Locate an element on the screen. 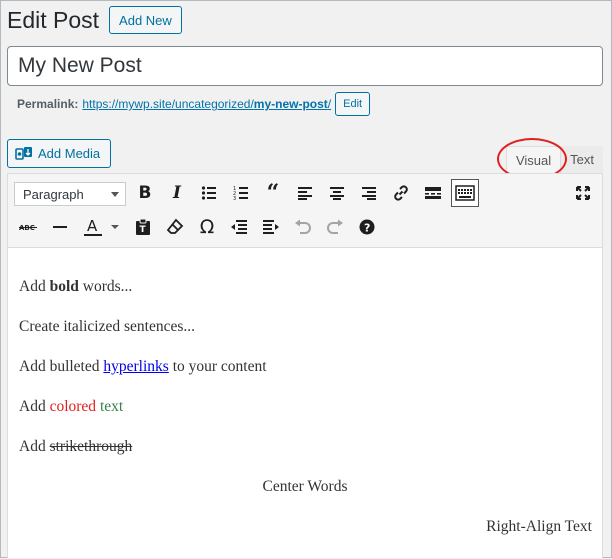 The height and width of the screenshot is (559, 612). page-title: Edit Post is located at coordinates (53, 19).